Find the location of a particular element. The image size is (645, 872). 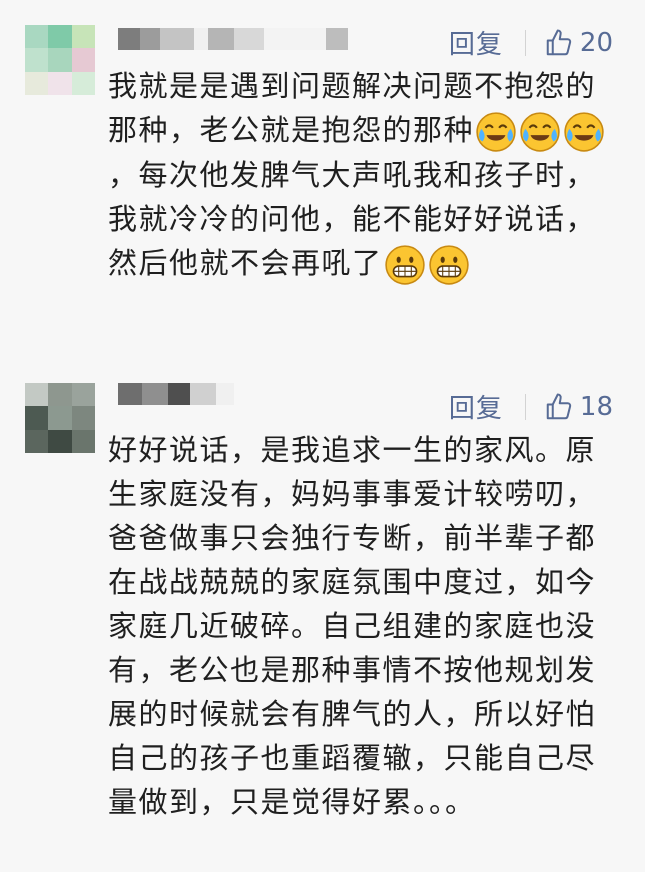

like-button: 20 is located at coordinates (578, 43).